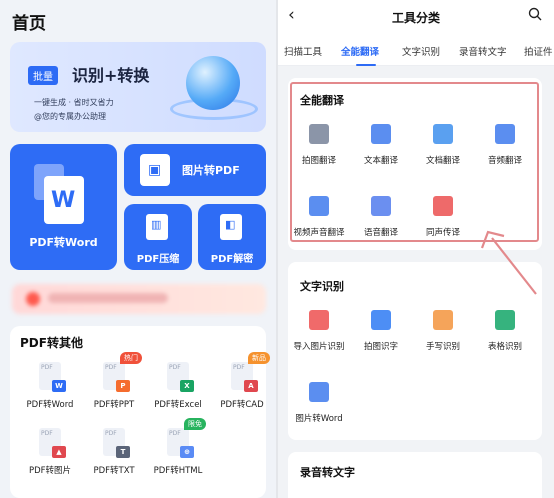  What do you see at coordinates (155, 170) in the screenshot?
I see `image-pdf-icon: ▣` at bounding box center [155, 170].